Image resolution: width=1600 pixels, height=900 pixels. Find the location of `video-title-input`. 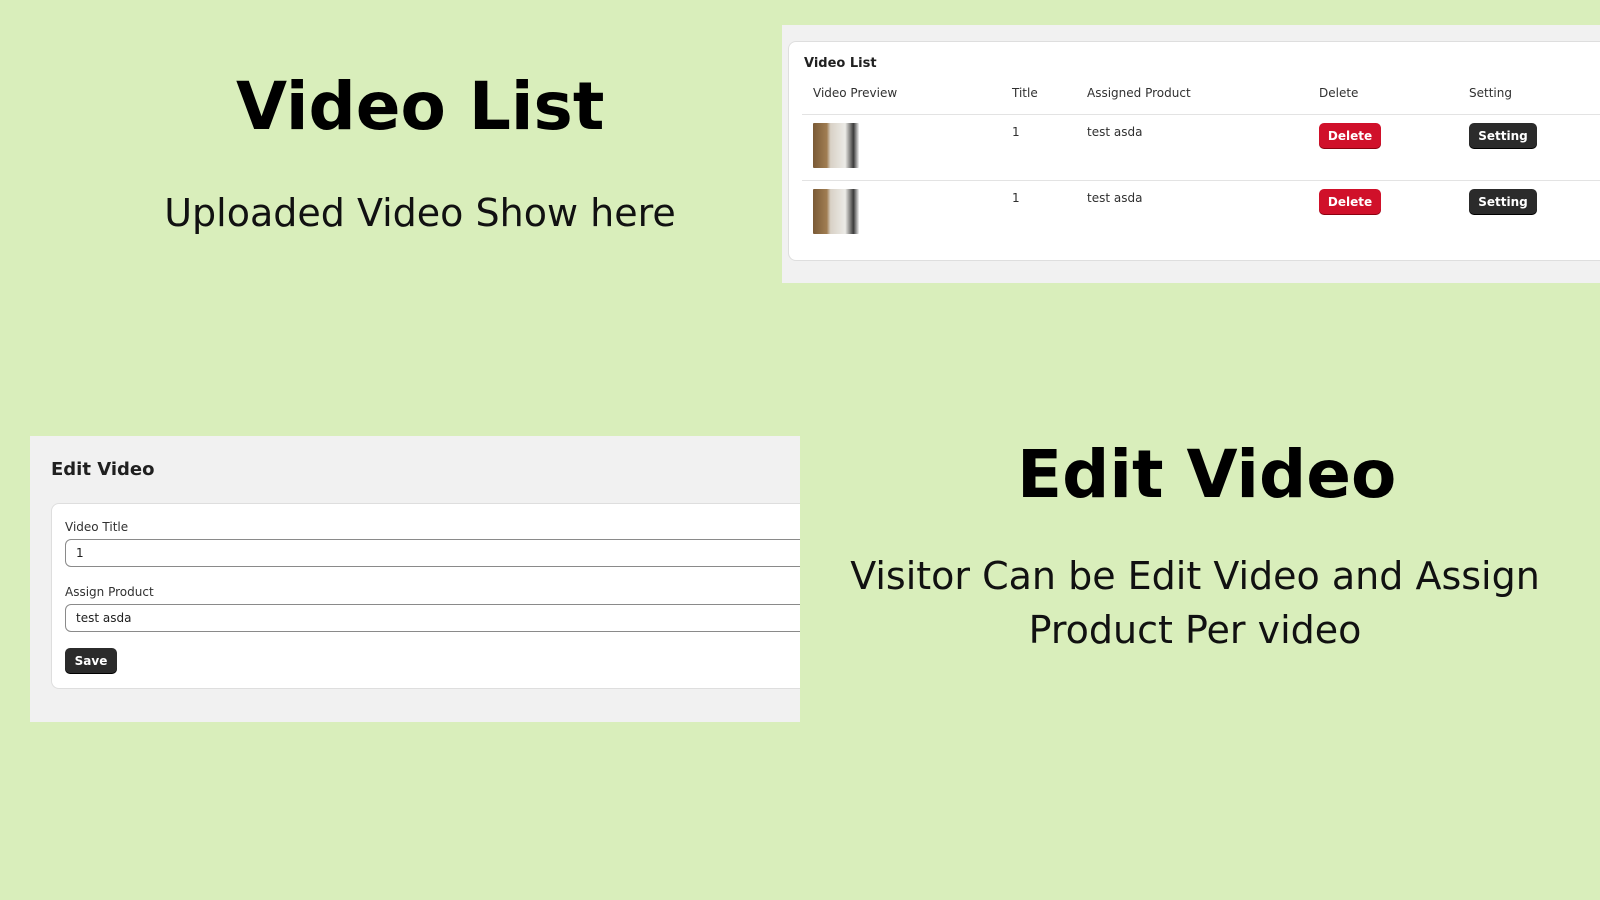

video-title-input is located at coordinates (432, 553).